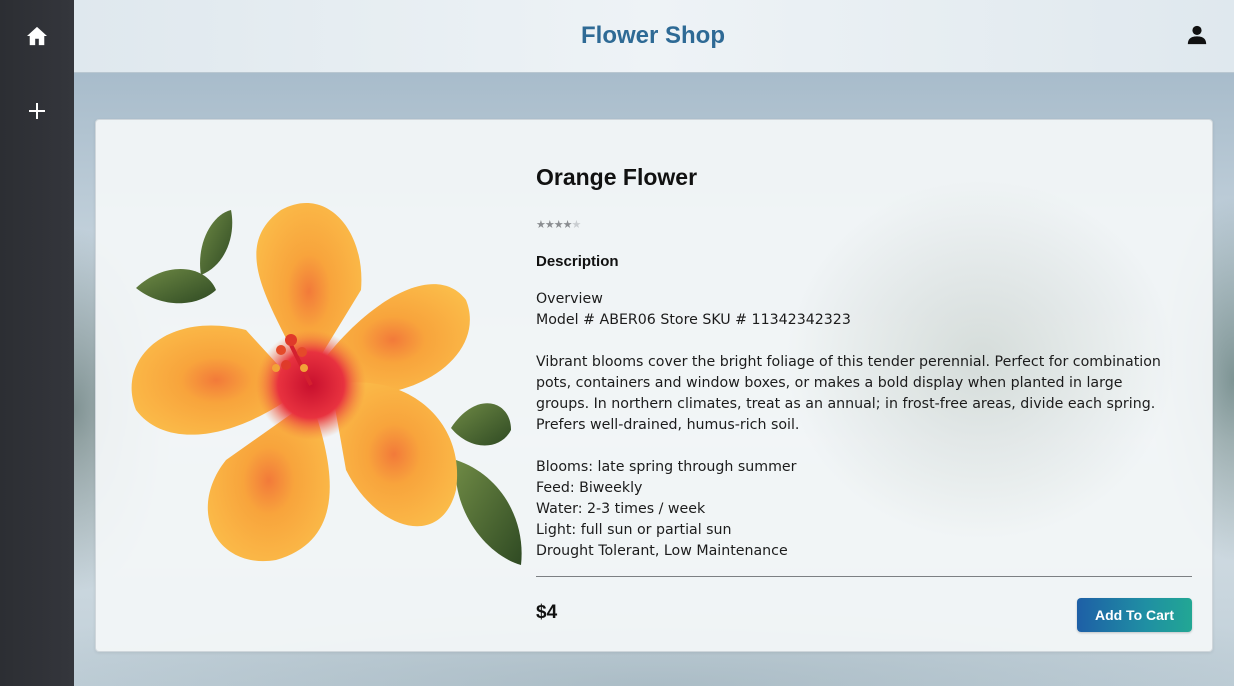  I want to click on user-icon, so click(1197, 35).